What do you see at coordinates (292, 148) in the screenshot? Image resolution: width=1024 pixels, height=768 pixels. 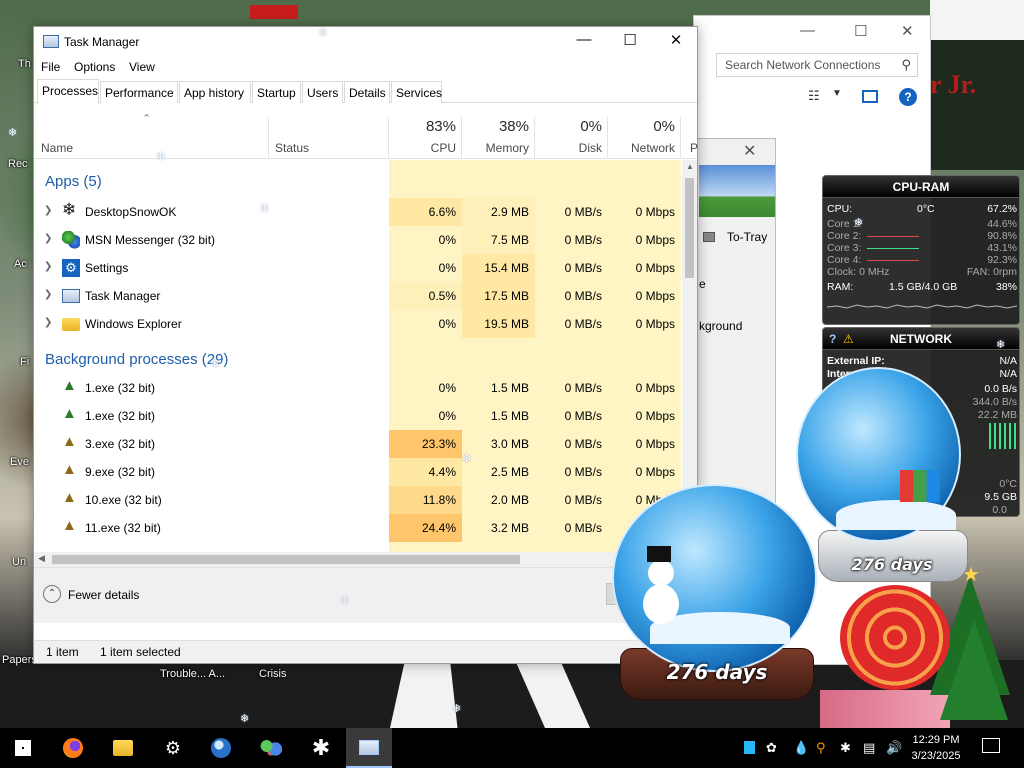 I see `column-status: Status` at bounding box center [292, 148].